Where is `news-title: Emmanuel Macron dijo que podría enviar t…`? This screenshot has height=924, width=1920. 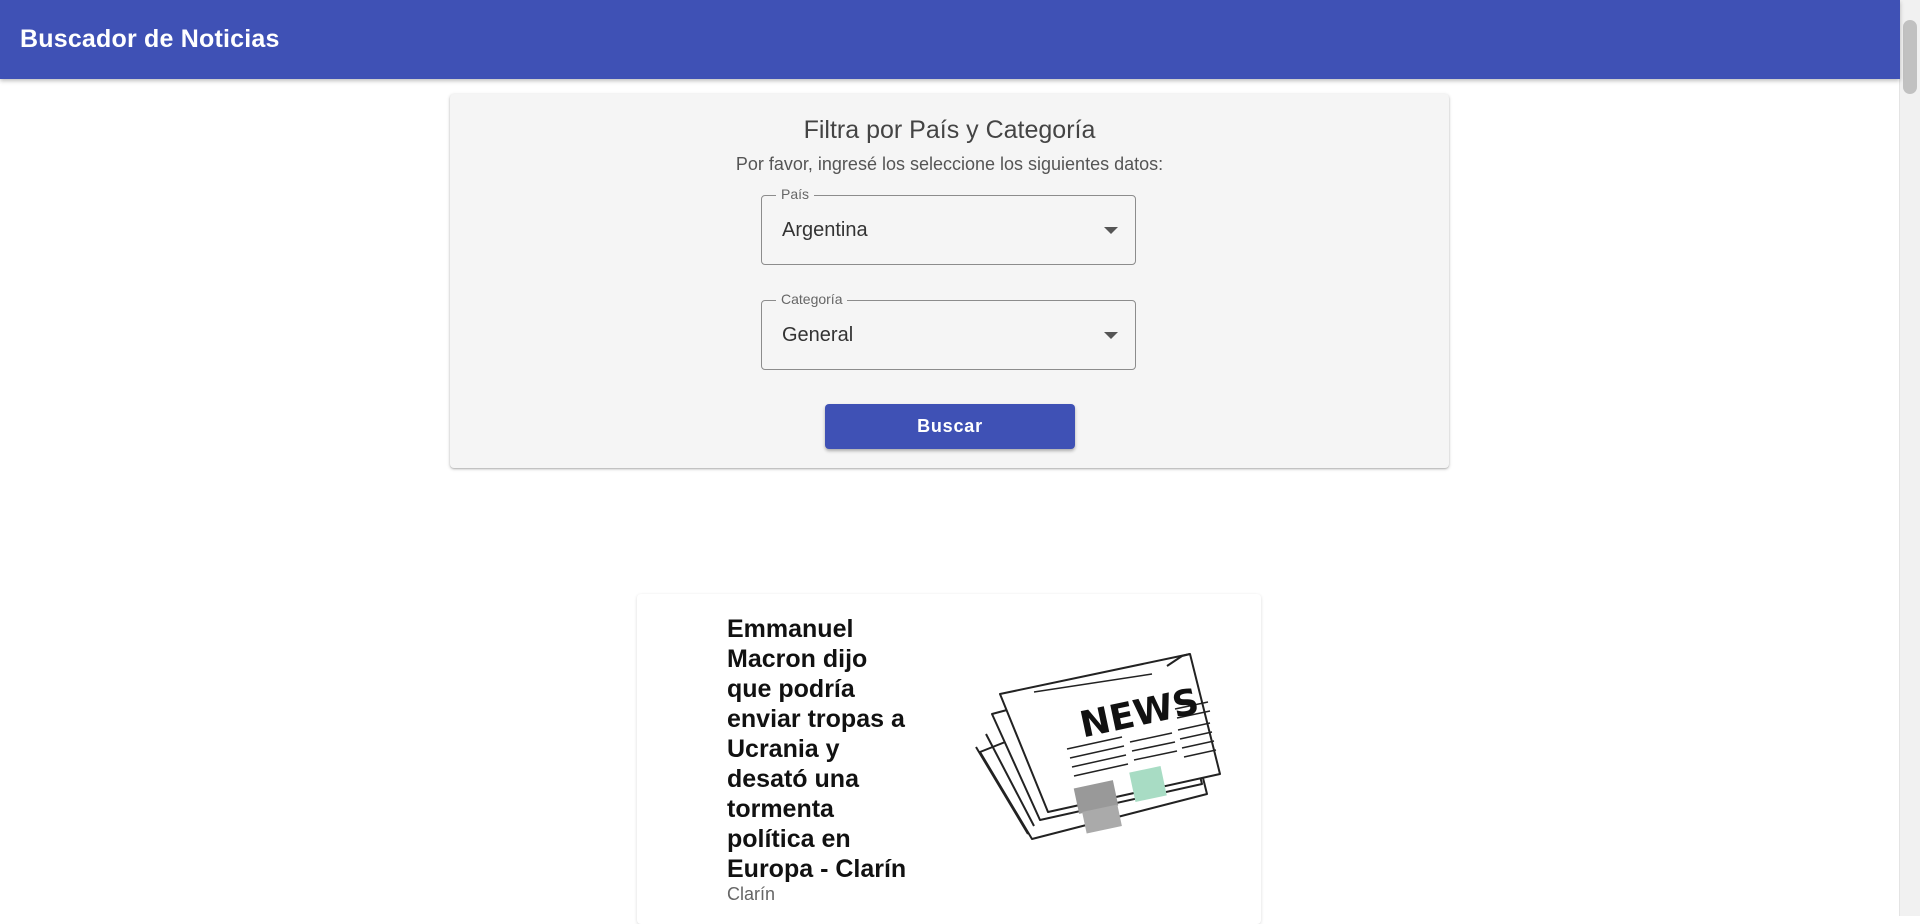
news-title: Emmanuel Macron dijo que podría enviar t… is located at coordinates (822, 749).